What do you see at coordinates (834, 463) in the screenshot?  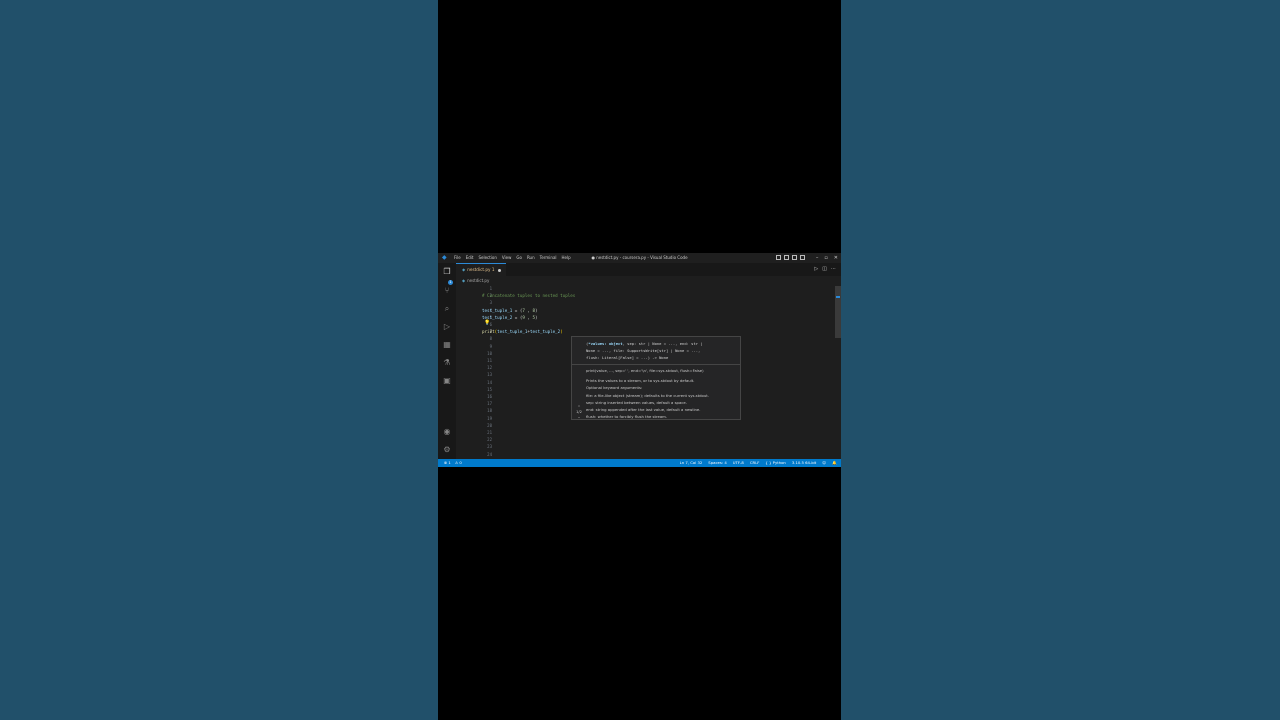 I see `notifications-bell-icon: 🔔` at bounding box center [834, 463].